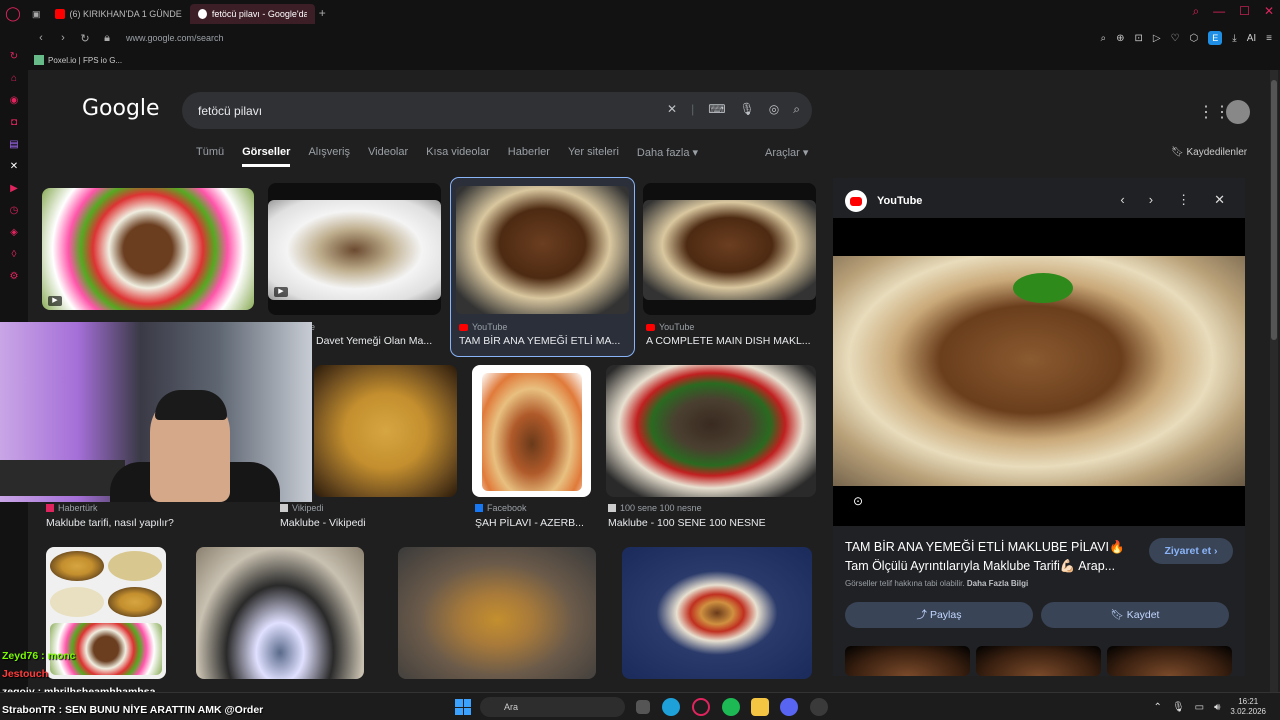 This screenshot has width=1280, height=720. What do you see at coordinates (14, 211) in the screenshot?
I see `sidebar-history-icon: ◷` at bounding box center [14, 211].